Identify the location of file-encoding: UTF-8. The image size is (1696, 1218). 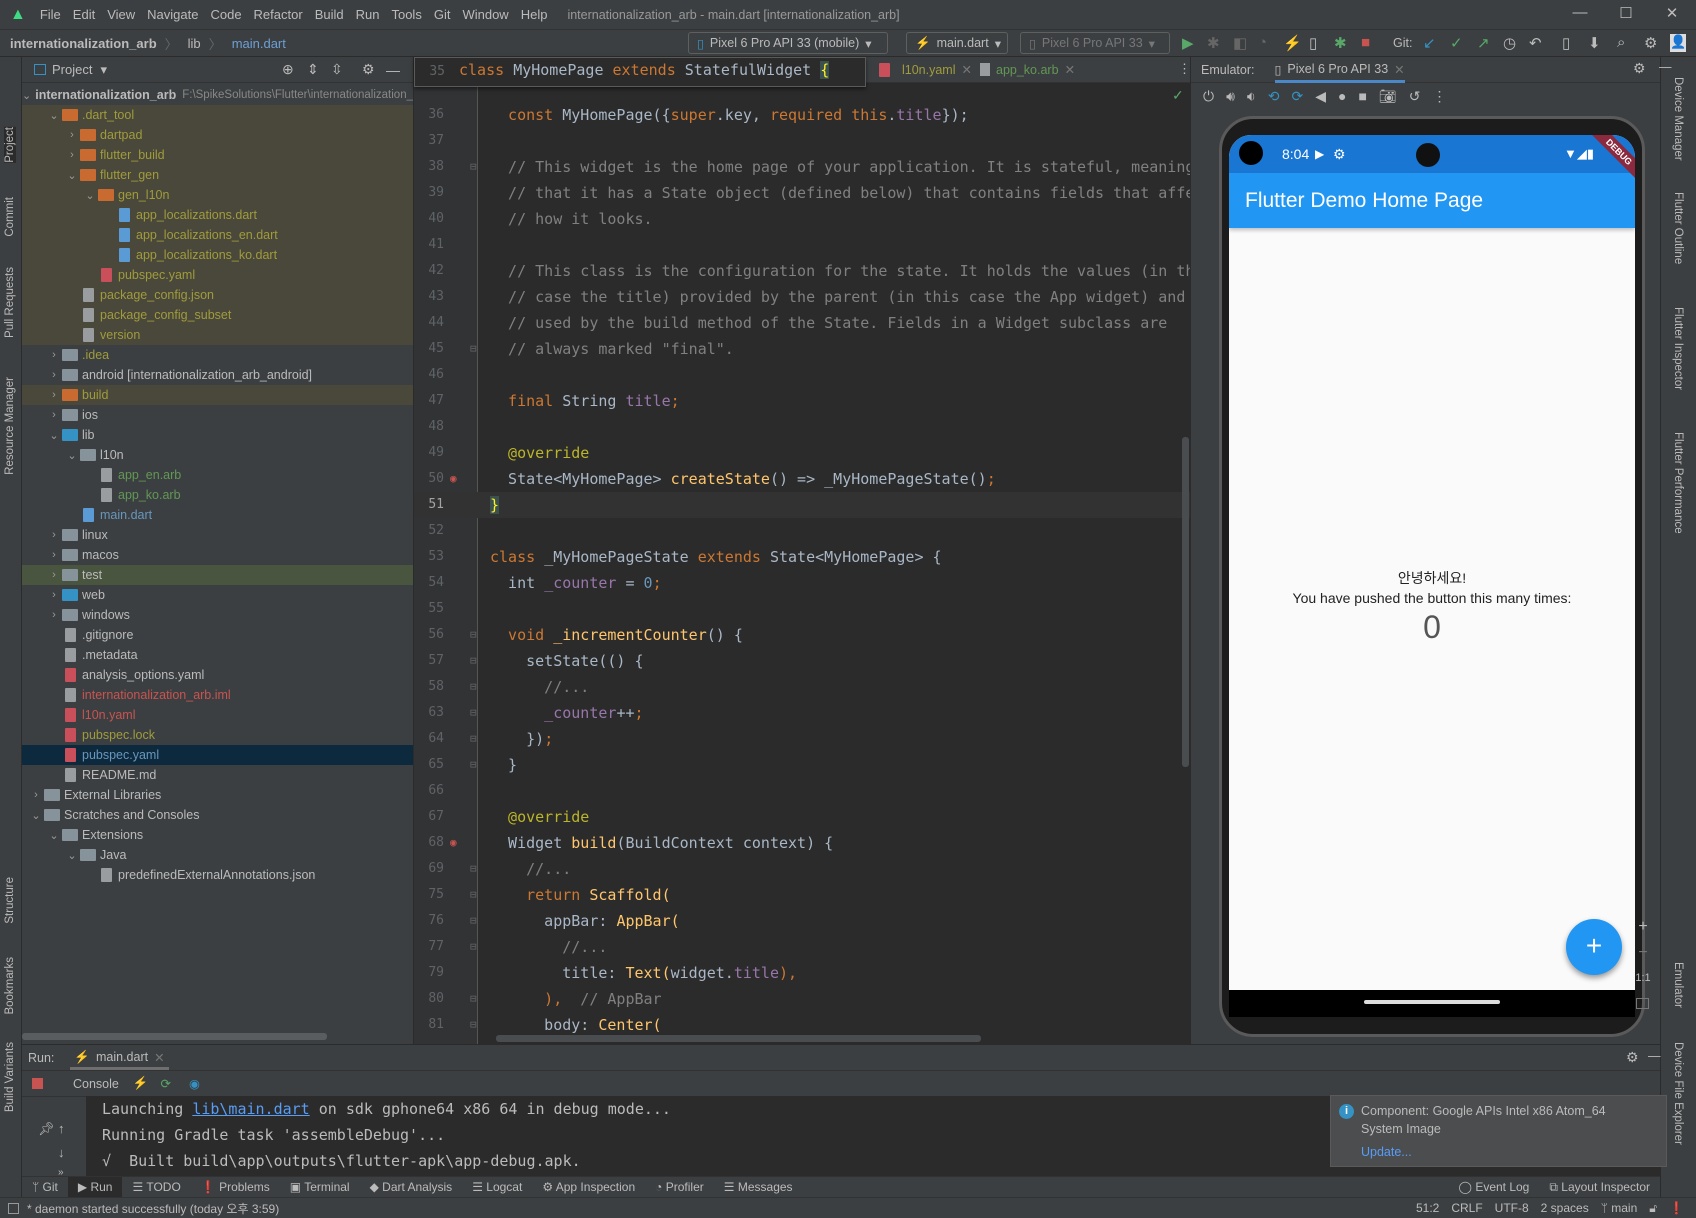
(1512, 1208).